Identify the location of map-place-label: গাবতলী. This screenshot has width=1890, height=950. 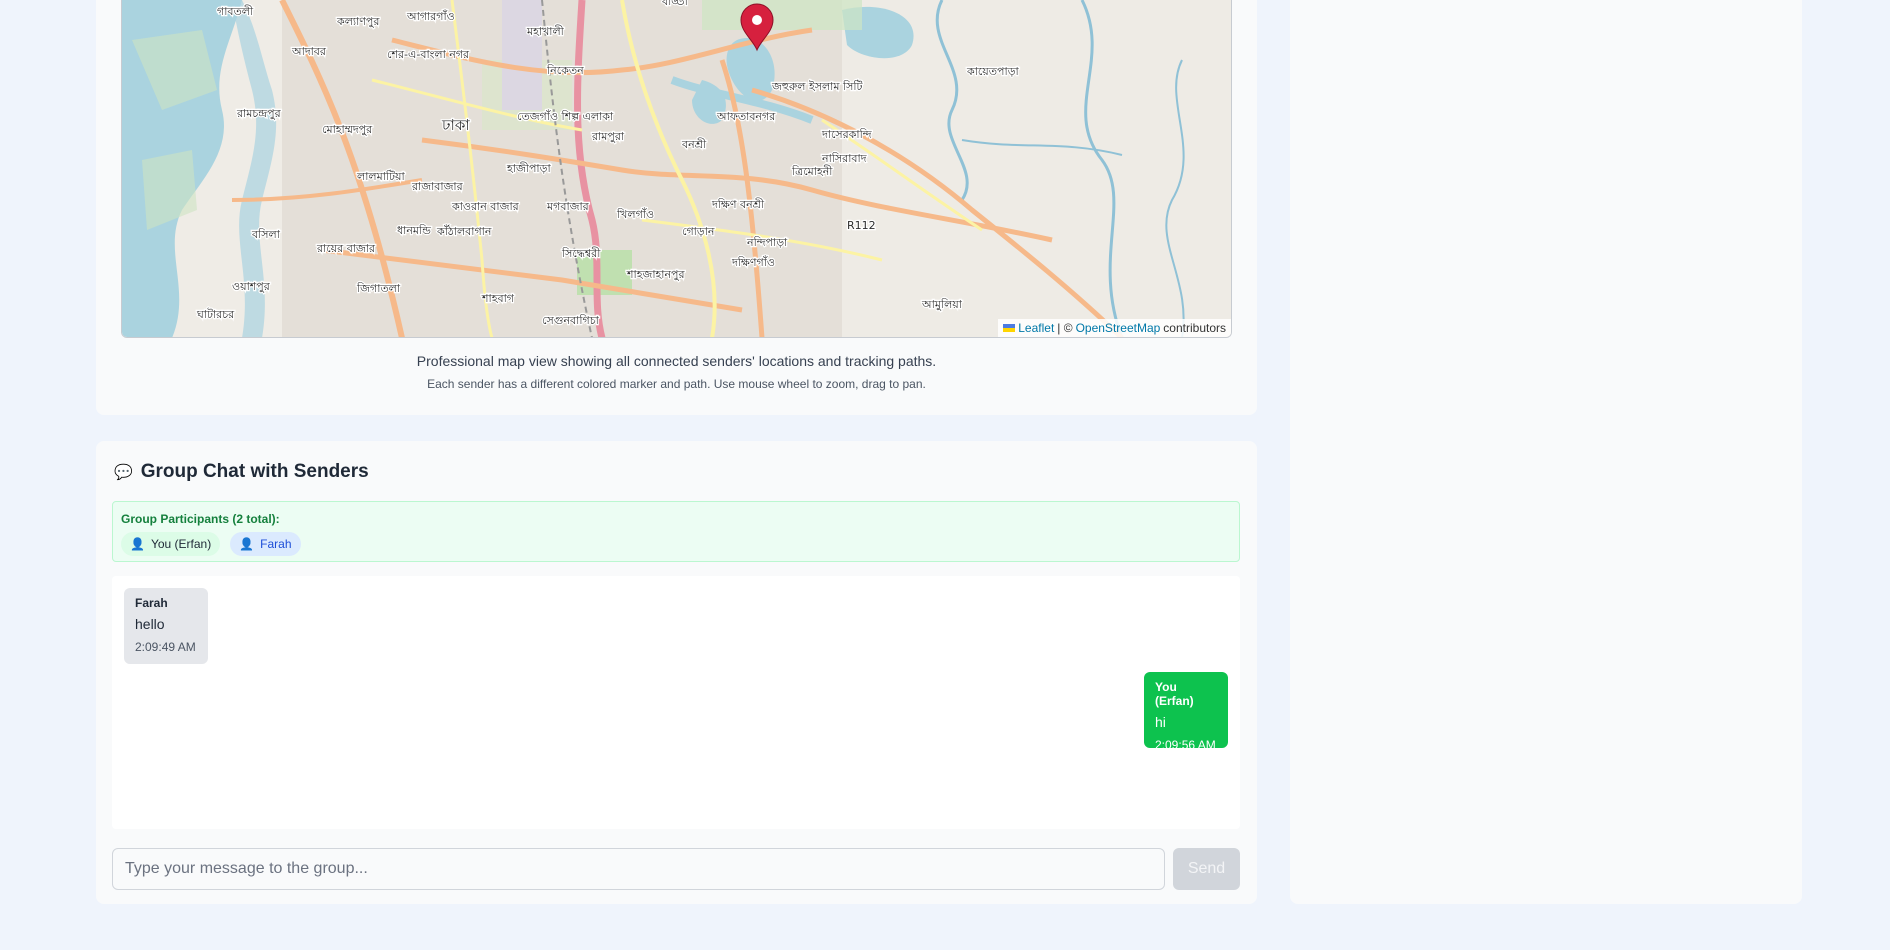
(235, 11).